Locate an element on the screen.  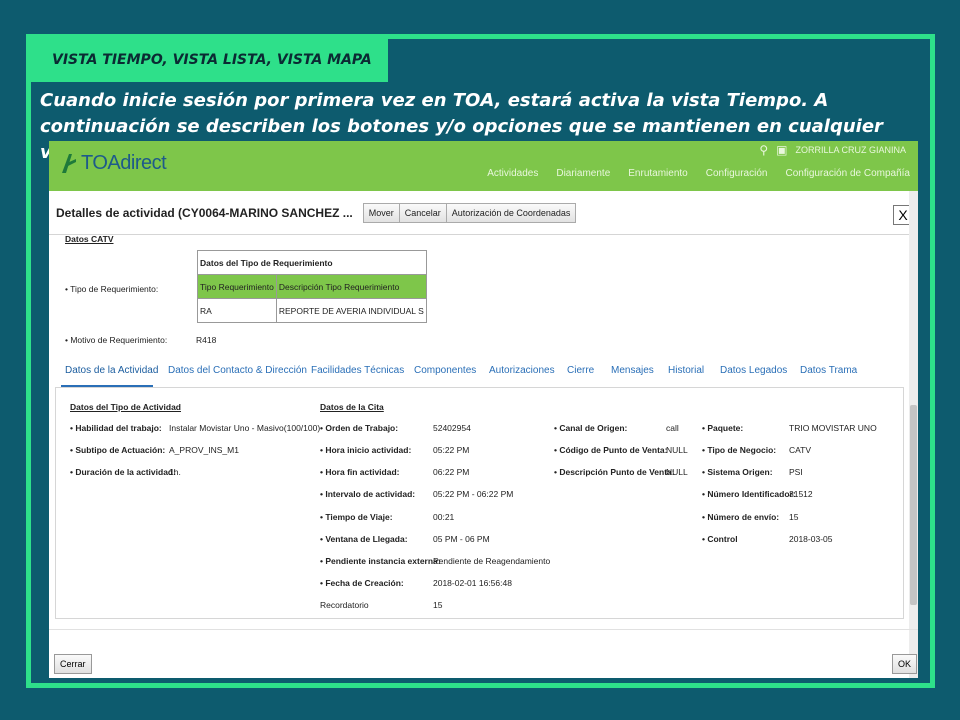
field-value: 1h. is located at coordinates (175, 472).